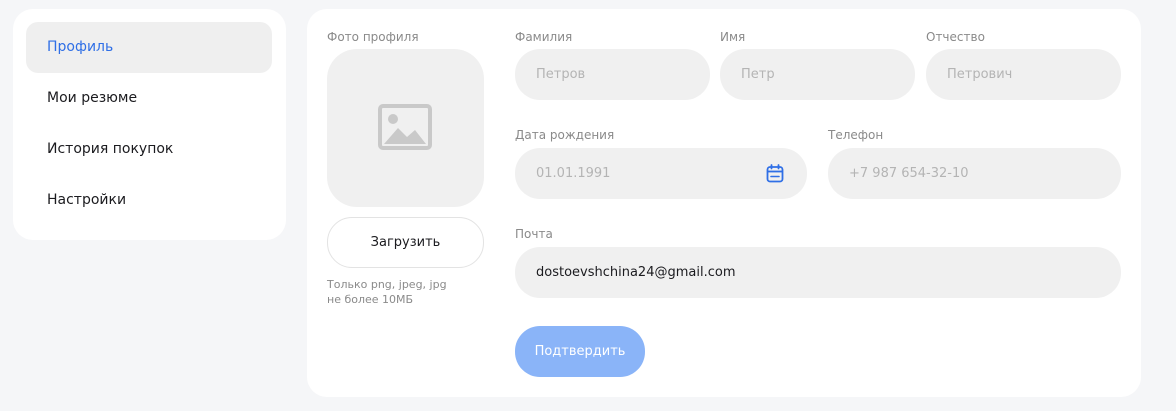  Describe the element at coordinates (405, 242) in the screenshot. I see `upload-photo-button: Загрузить` at that location.